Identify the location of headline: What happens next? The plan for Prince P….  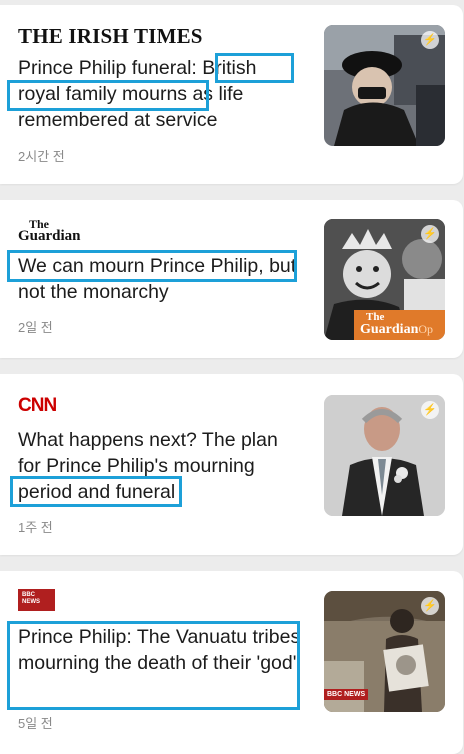
(160, 466).